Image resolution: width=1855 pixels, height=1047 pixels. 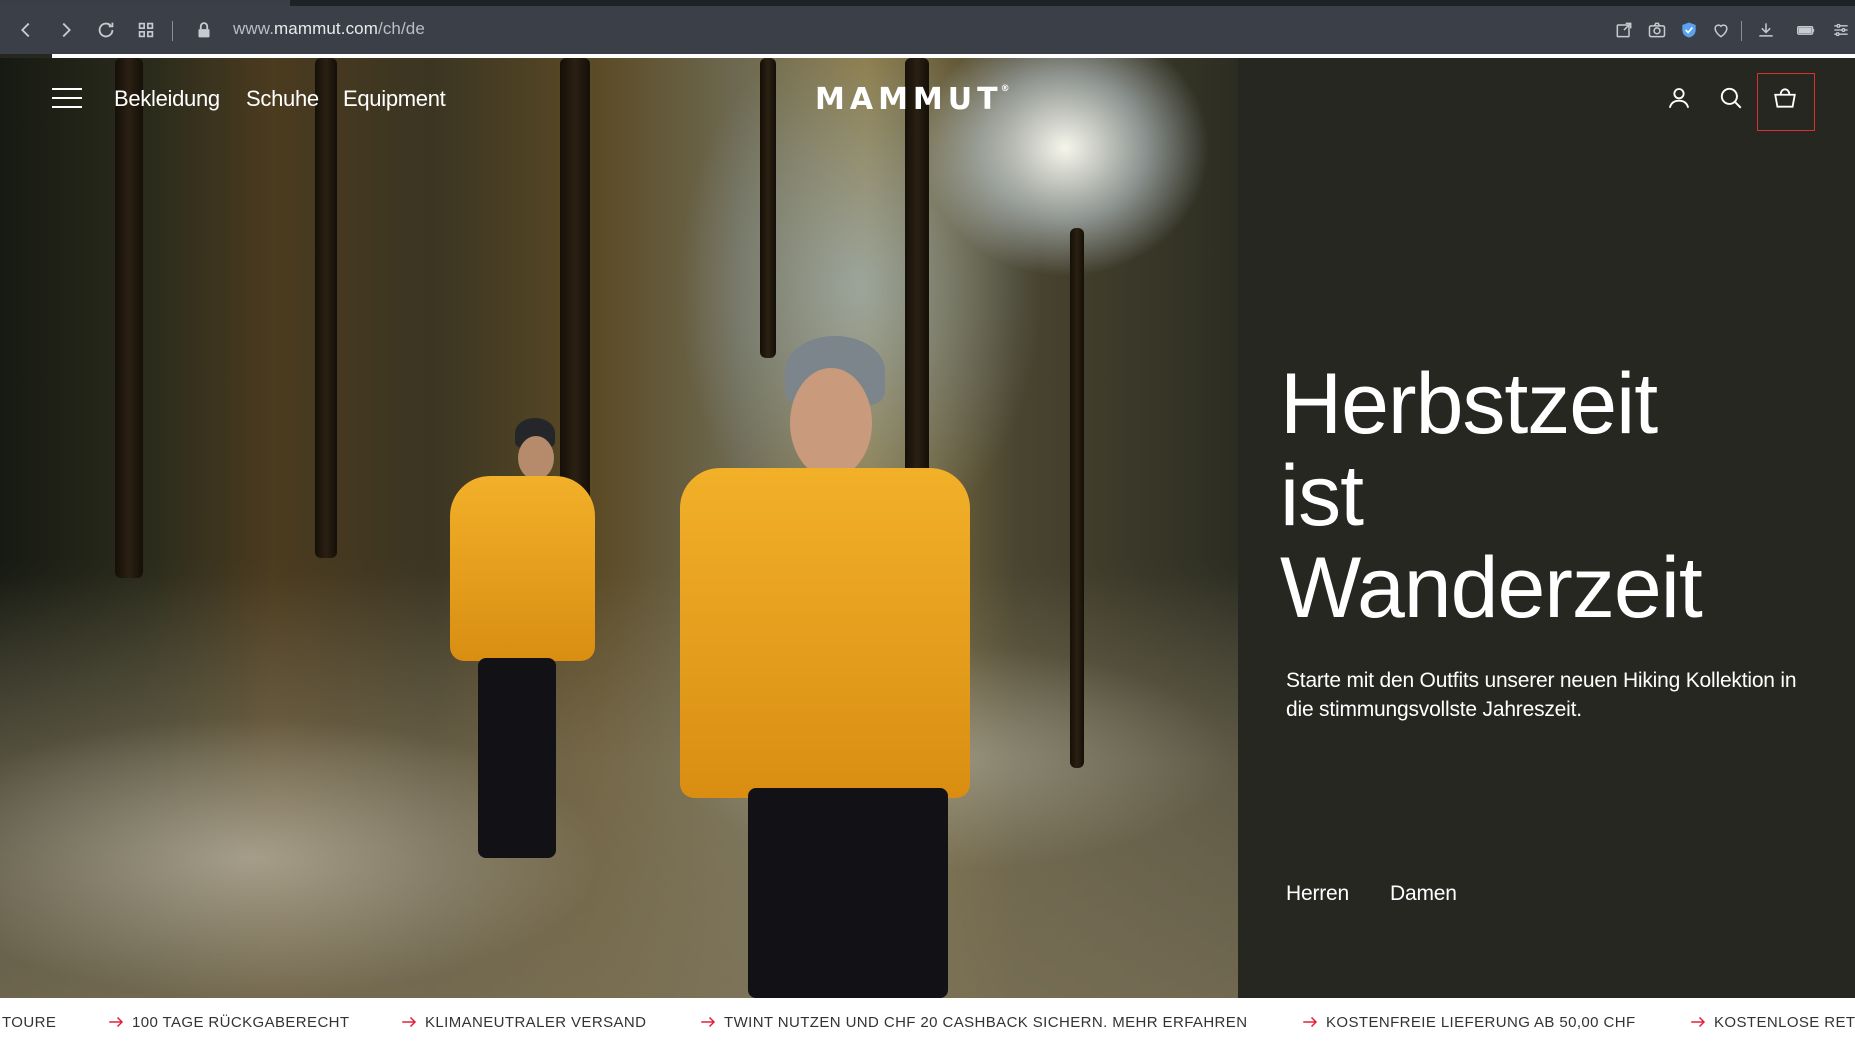 What do you see at coordinates (1317, 894) in the screenshot?
I see `cta-herren-link: Herren` at bounding box center [1317, 894].